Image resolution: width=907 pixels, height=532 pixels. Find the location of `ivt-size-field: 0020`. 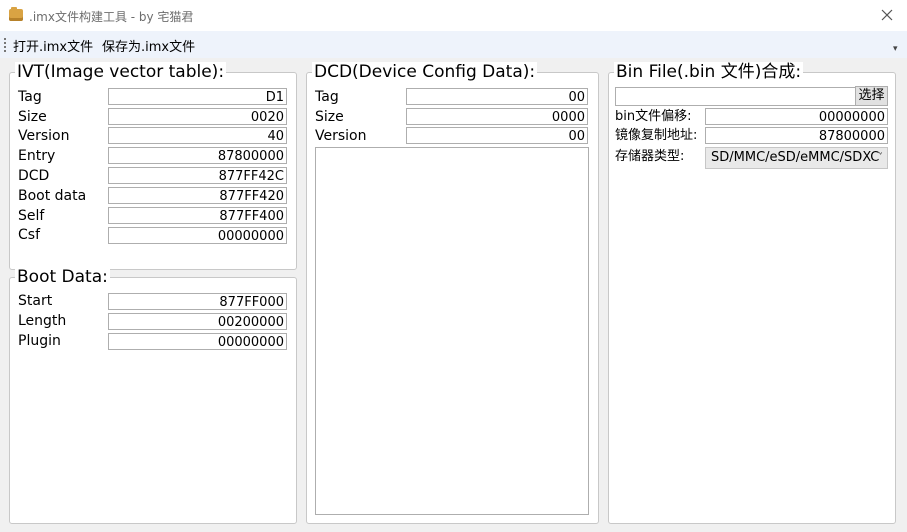

ivt-size-field: 0020 is located at coordinates (197, 116).